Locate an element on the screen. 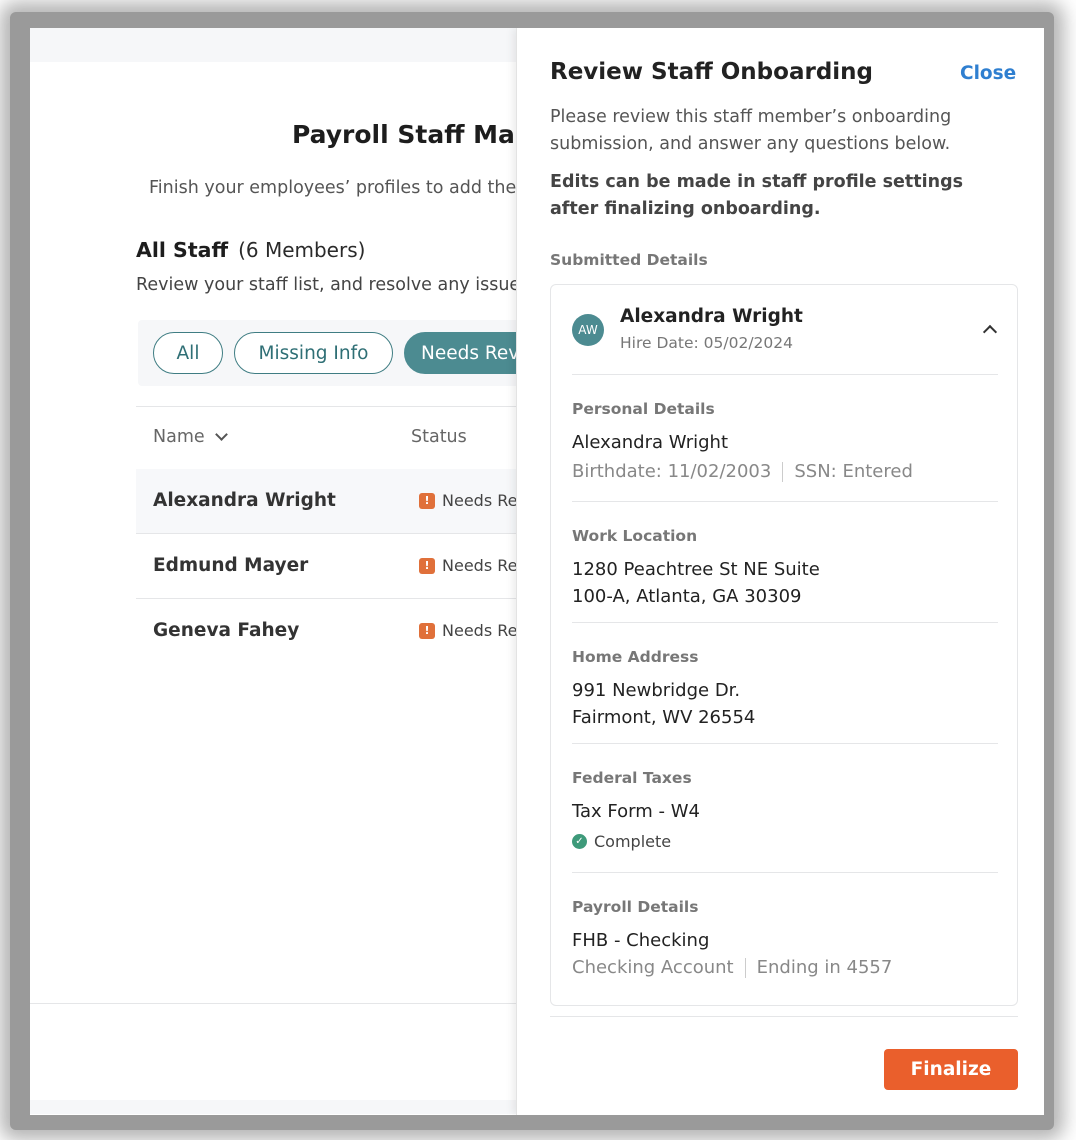 The width and height of the screenshot is (1076, 1140). section-label: Work Location is located at coordinates (635, 536).